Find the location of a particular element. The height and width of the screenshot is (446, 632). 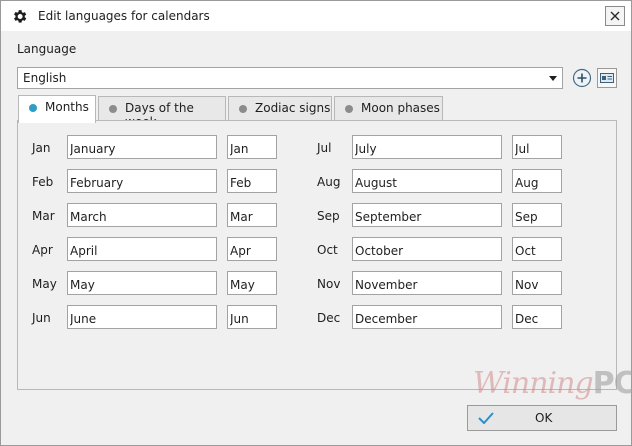

close-icon is located at coordinates (615, 16).